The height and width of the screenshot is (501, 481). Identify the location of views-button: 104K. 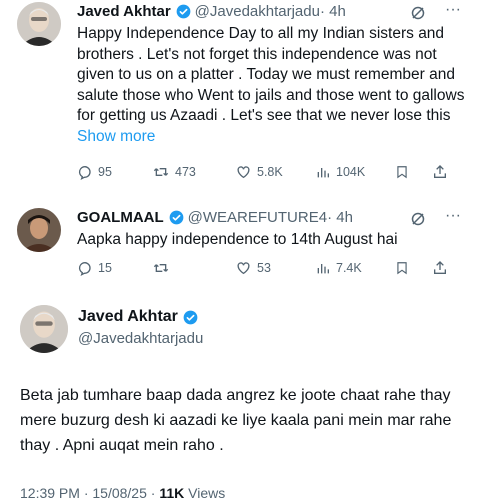
(340, 172).